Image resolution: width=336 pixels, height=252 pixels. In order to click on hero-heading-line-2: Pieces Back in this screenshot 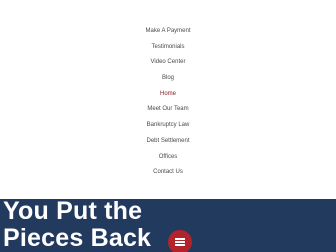, I will do `click(77, 238)`.